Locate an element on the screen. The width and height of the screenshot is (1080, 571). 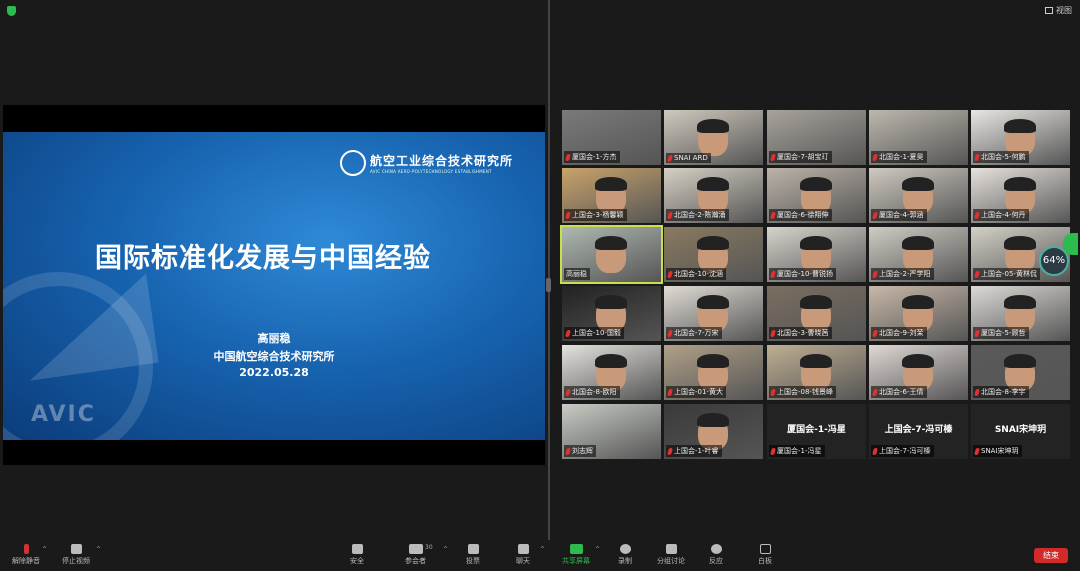
end-meeting-button: 结束 is located at coordinates (1051, 555).